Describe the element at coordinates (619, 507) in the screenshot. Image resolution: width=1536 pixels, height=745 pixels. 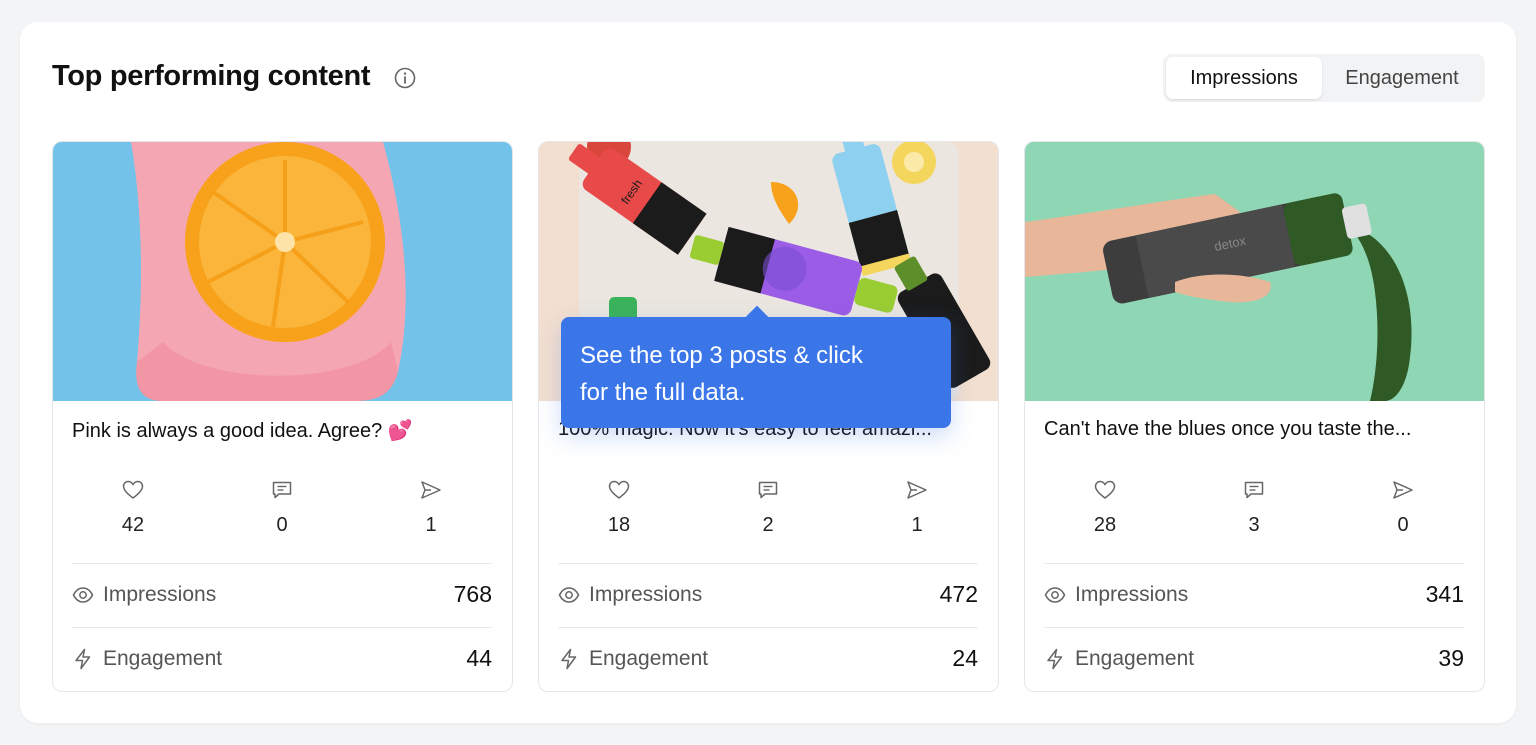
I see `likes-stat: 18` at that location.